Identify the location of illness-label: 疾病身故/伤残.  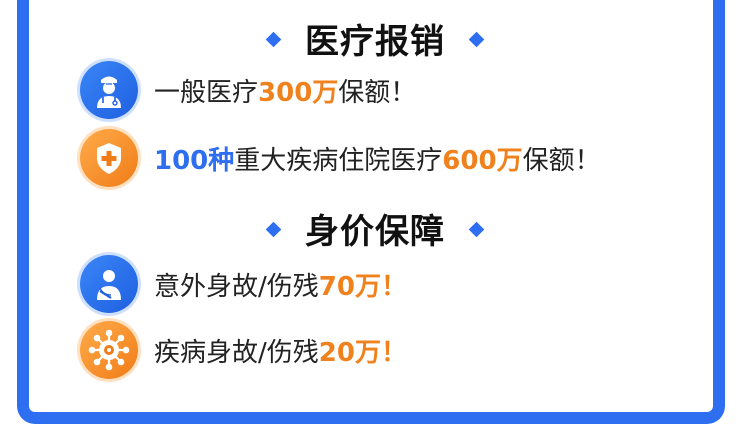
(236, 352).